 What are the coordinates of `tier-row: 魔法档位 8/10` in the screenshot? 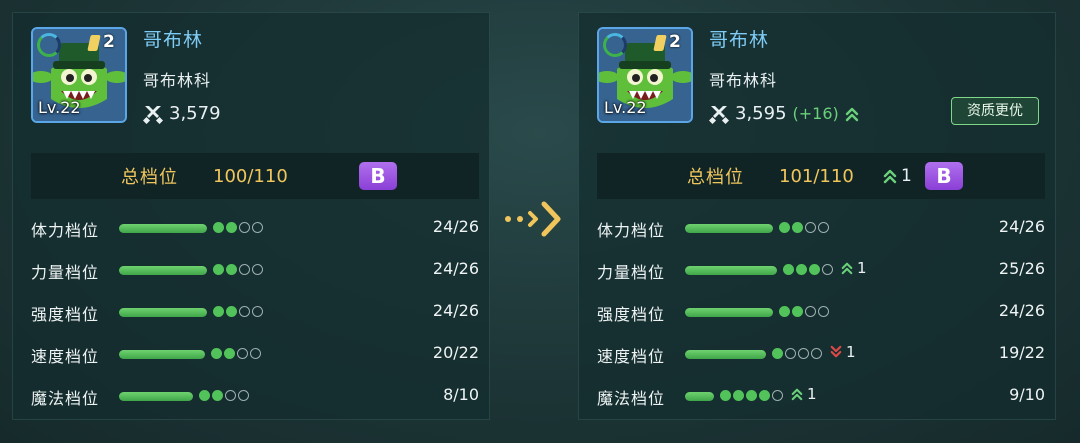 It's located at (255, 396).